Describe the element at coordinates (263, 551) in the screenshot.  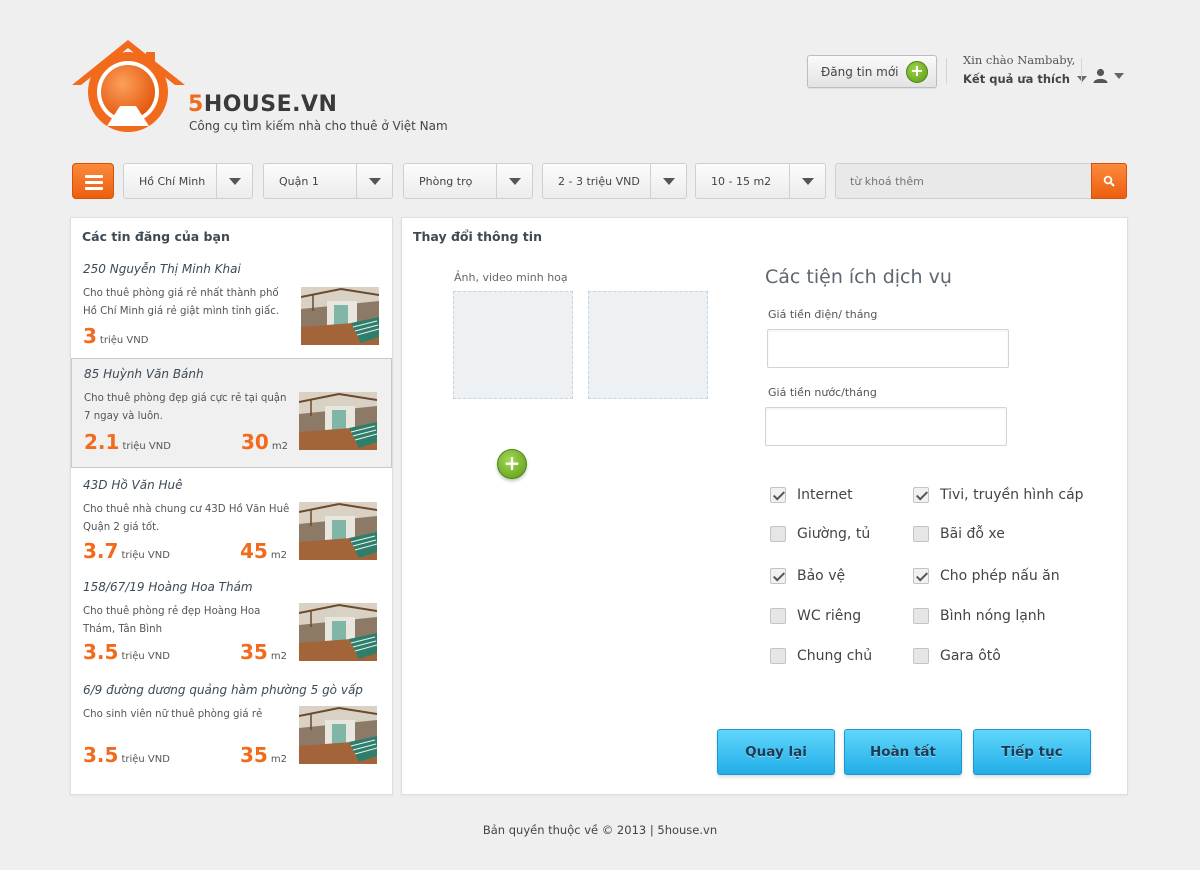
I see `listing-area: 45 m2` at that location.